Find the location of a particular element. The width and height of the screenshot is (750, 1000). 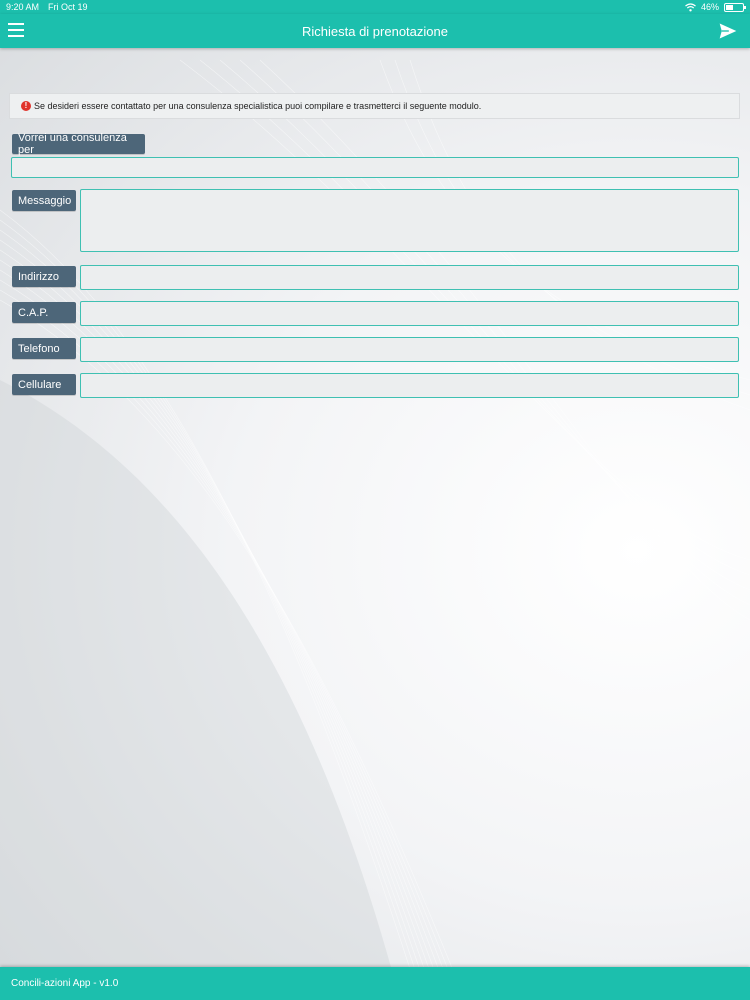

status-bar: 9:20 AM Fri Oct 19 46% is located at coordinates (375, 7).